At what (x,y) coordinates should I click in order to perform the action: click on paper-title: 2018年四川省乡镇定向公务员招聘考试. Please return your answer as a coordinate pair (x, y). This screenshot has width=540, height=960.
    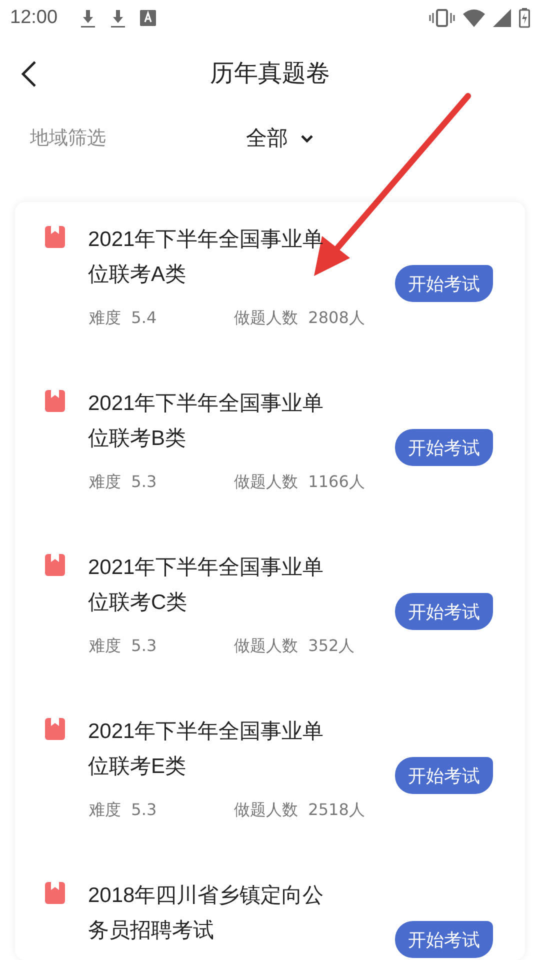
    Looking at the image, I should click on (206, 913).